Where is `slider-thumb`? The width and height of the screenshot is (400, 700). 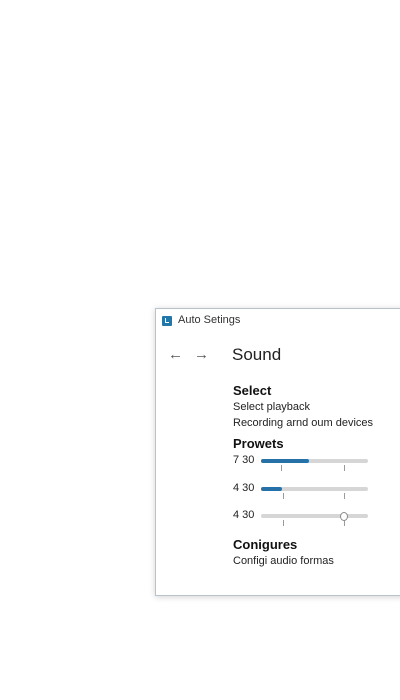 slider-thumb is located at coordinates (344, 516).